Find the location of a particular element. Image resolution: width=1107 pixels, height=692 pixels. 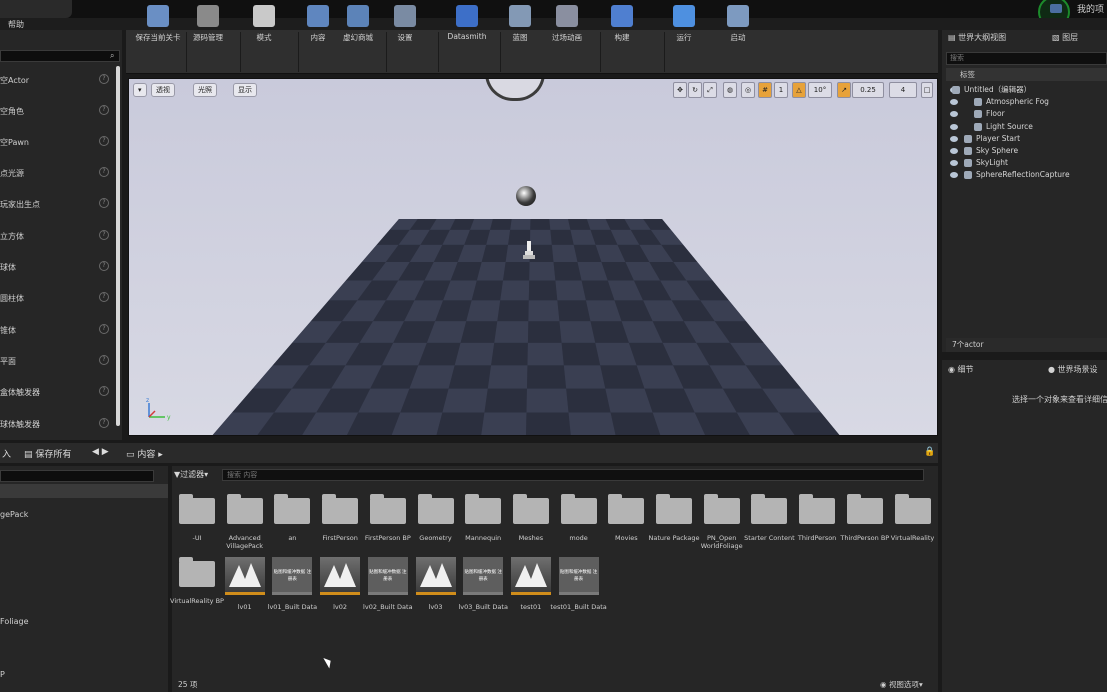

save-all-button: ▤ 保存所有 is located at coordinates (47, 453).